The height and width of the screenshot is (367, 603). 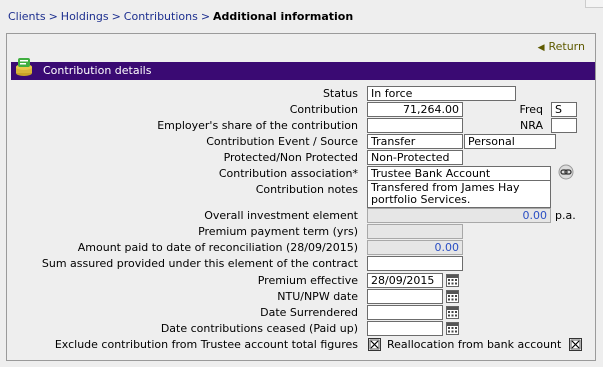 I want to click on contribution-details-icon, so click(x=24, y=67).